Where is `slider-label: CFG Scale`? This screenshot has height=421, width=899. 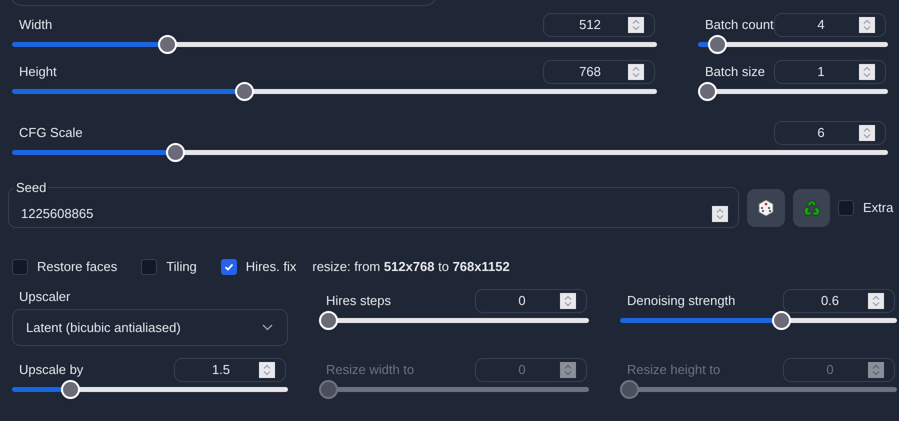
slider-label: CFG Scale is located at coordinates (51, 133).